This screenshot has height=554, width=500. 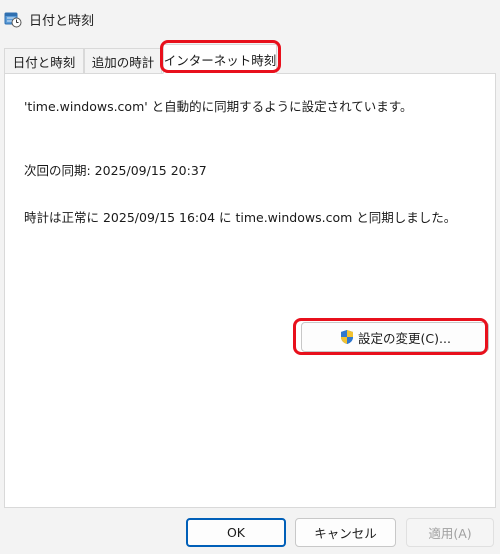 I want to click on title-bar: 日付と時刻, so click(x=250, y=18).